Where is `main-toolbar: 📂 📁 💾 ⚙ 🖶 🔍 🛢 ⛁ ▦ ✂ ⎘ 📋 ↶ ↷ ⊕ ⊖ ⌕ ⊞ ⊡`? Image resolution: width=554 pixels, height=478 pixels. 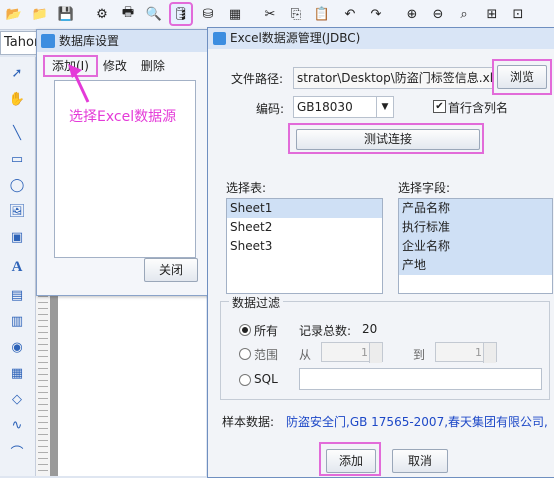 main-toolbar: 📂 📁 💾 ⚙ 🖶 🔍 🛢 ⛁ ▦ ✂ ⎘ 📋 ↶ ↷ ⊕ ⊖ ⌕ ⊞ ⊡ is located at coordinates (277, 15).